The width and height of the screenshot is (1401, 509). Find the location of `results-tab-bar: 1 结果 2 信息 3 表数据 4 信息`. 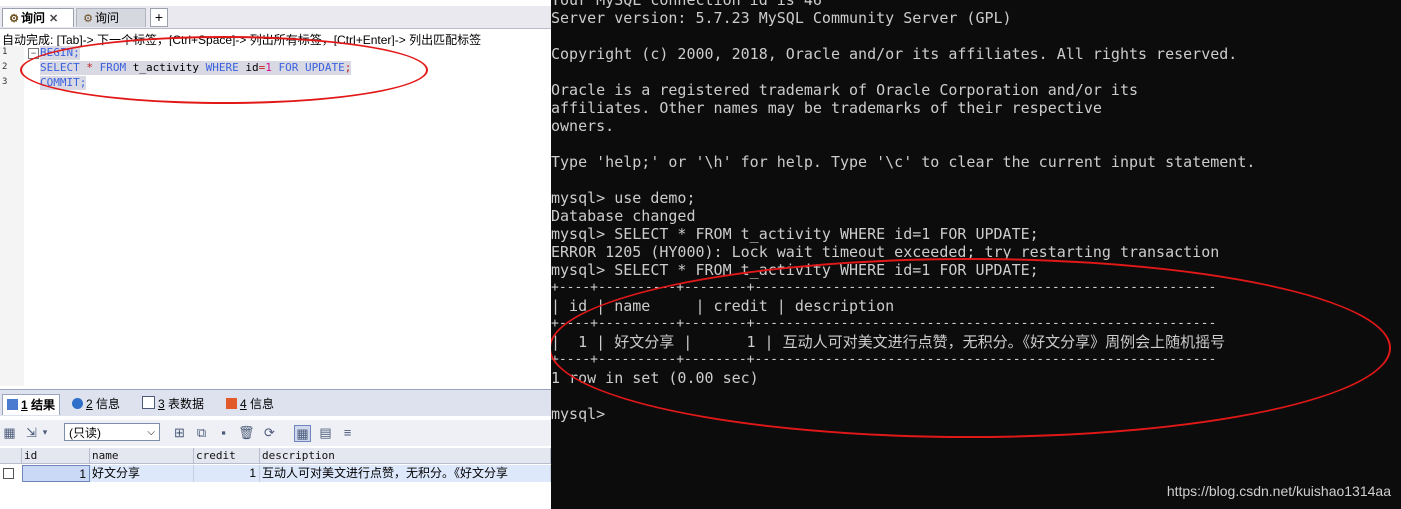

results-tab-bar: 1 结果 2 信息 3 表数据 4 信息 is located at coordinates (275, 402).